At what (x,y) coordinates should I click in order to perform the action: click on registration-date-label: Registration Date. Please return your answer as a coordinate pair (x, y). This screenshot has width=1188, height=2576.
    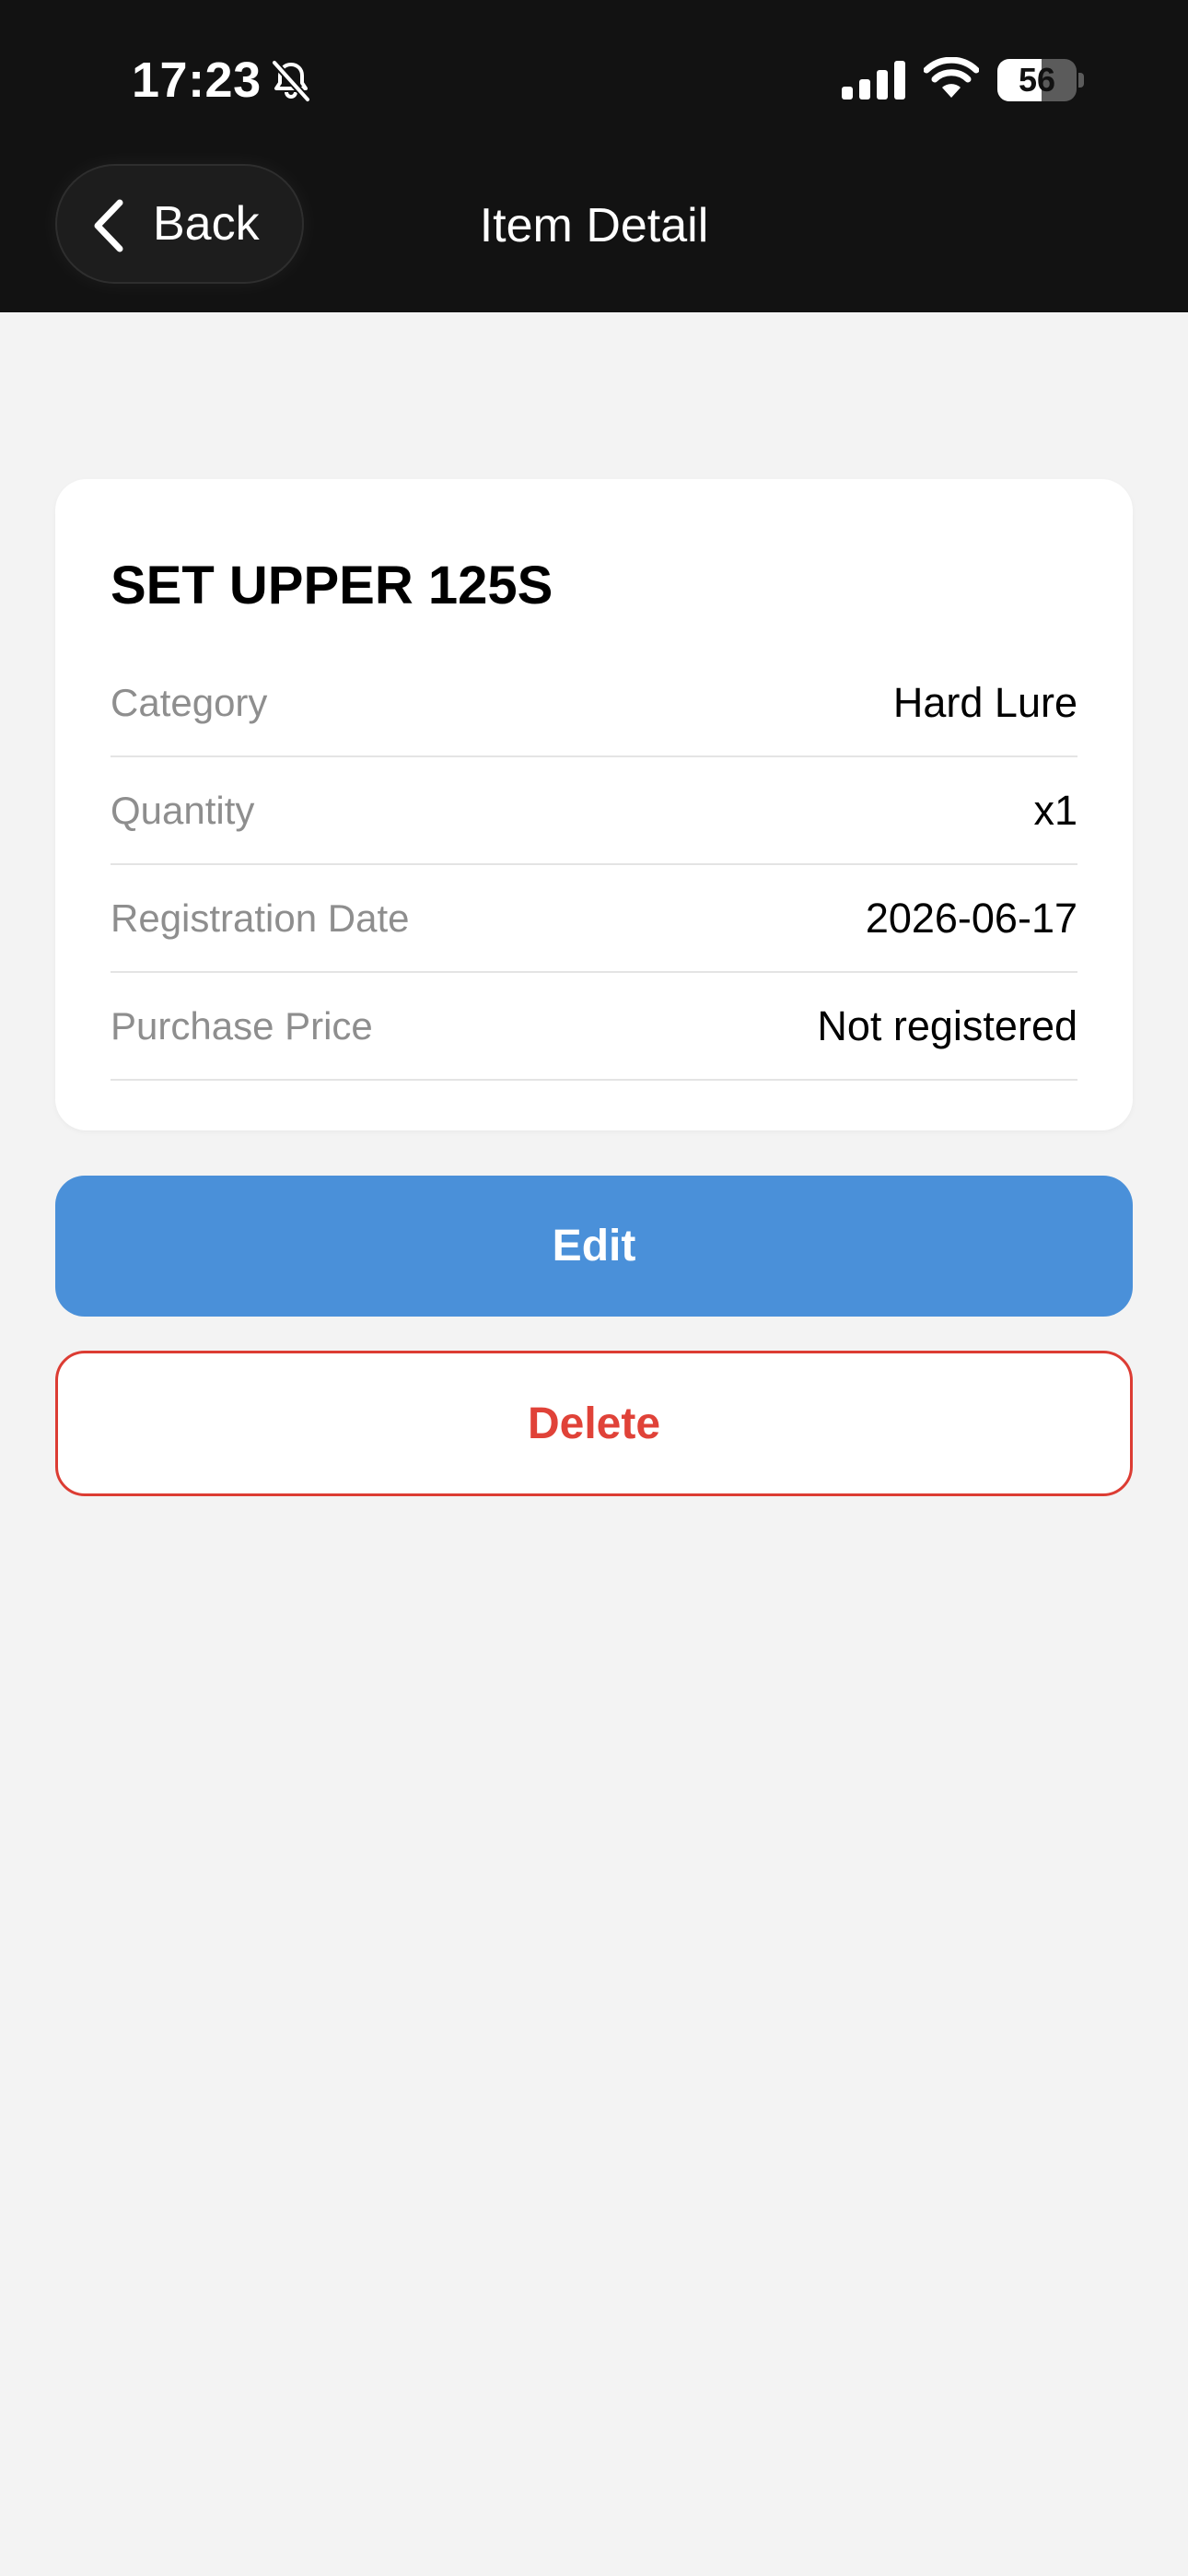
    Looking at the image, I should click on (260, 918).